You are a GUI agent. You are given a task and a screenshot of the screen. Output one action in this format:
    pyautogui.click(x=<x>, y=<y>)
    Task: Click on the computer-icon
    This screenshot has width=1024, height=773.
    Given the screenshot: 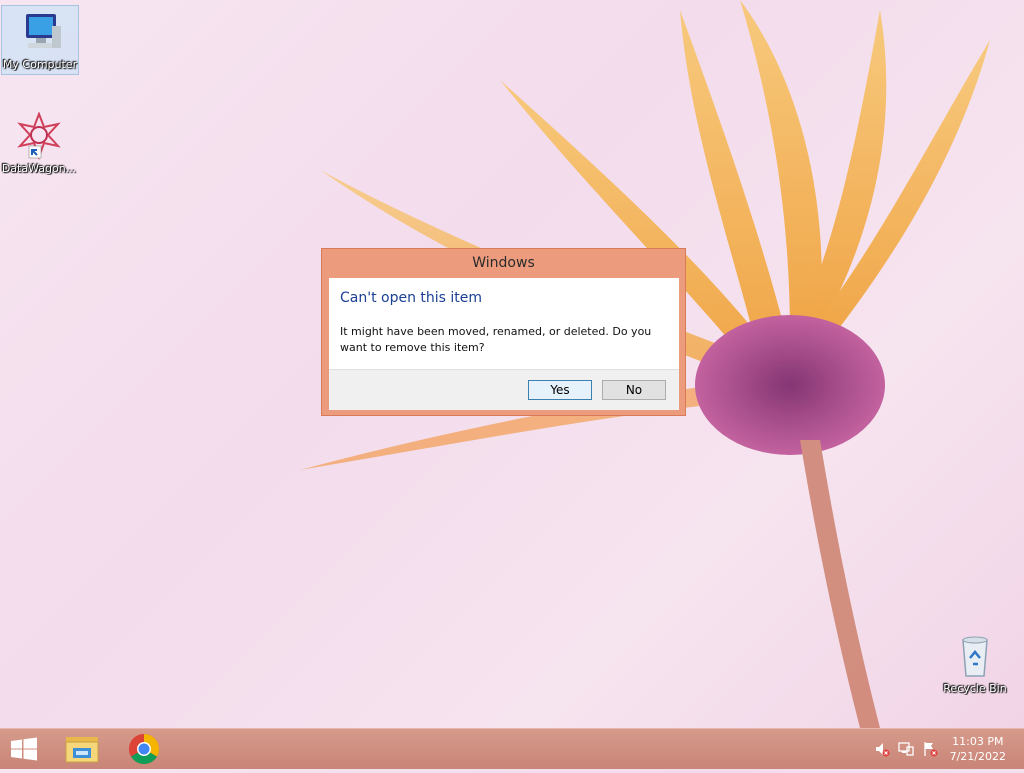 What is the action you would take?
    pyautogui.click(x=43, y=31)
    